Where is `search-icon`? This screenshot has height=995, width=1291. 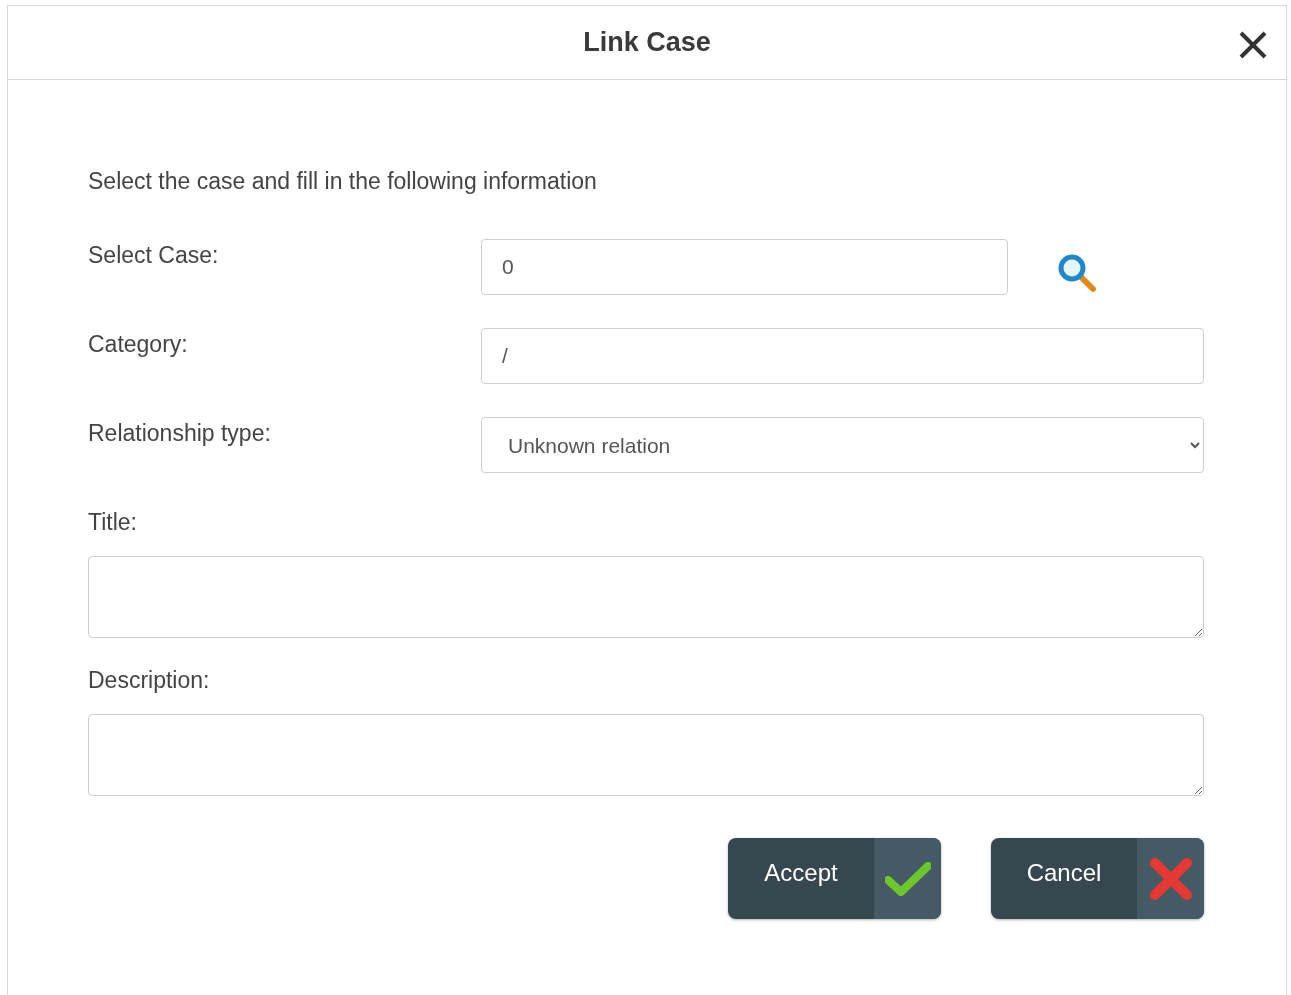 search-icon is located at coordinates (1077, 273).